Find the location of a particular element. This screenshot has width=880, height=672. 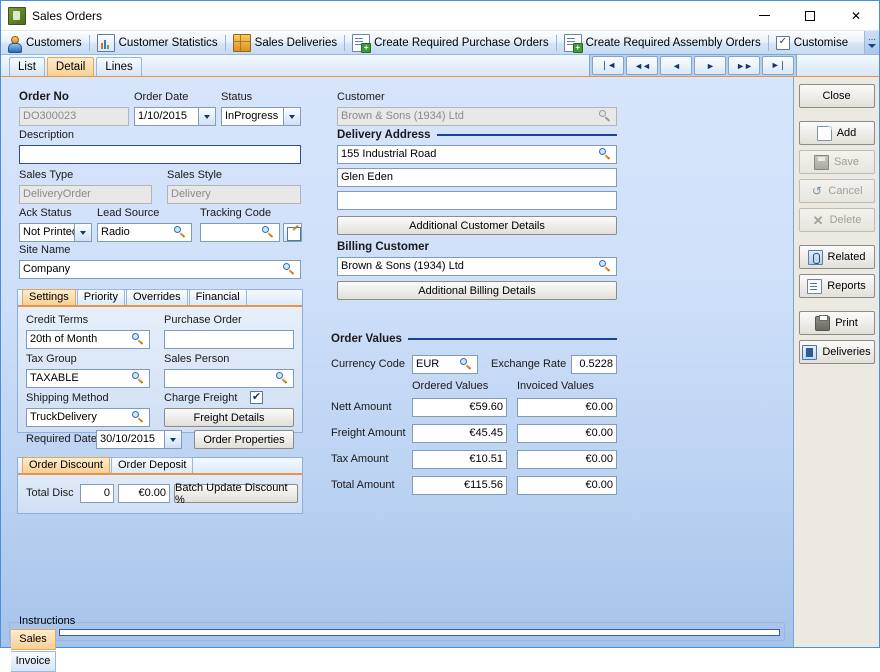

charge-freight-checkbox: ✔ is located at coordinates (256, 397).